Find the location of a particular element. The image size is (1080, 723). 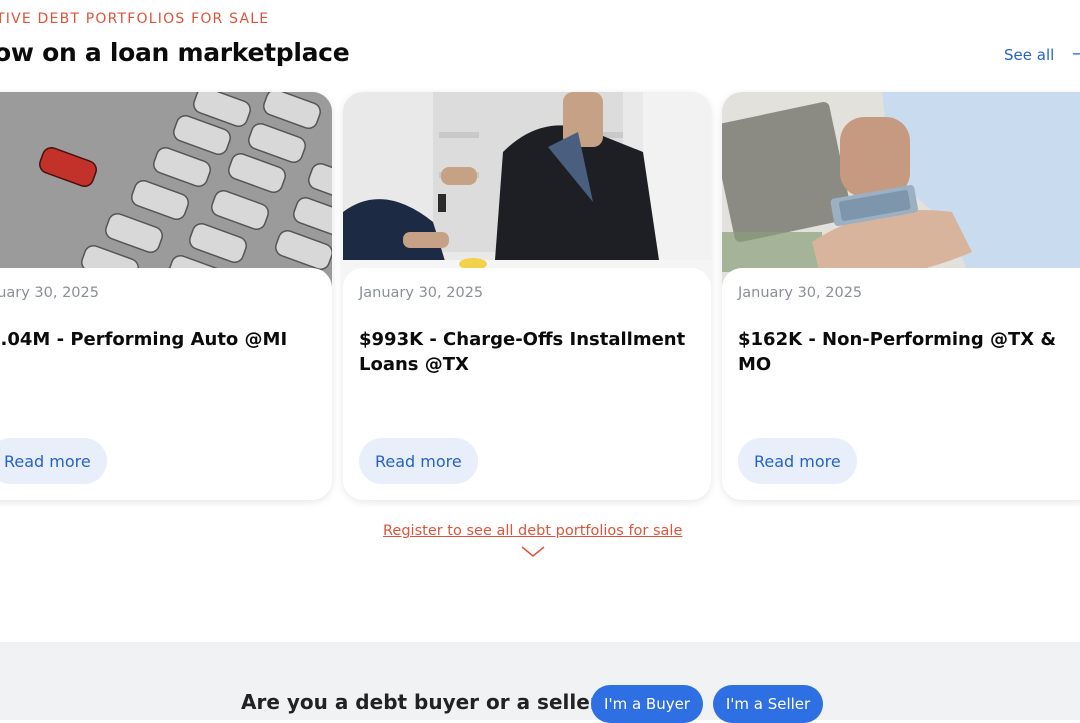

buyer-button: I'm a Buyer is located at coordinates (647, 704).